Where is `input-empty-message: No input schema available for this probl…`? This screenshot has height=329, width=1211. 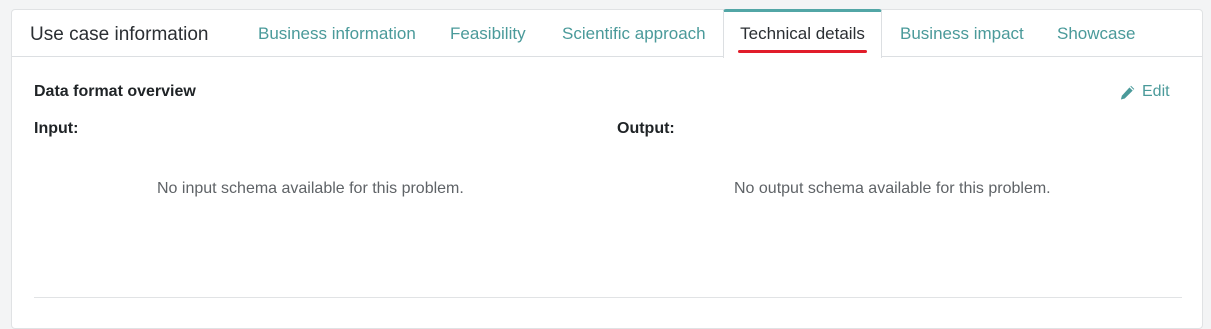 input-empty-message: No input schema available for this probl… is located at coordinates (310, 188).